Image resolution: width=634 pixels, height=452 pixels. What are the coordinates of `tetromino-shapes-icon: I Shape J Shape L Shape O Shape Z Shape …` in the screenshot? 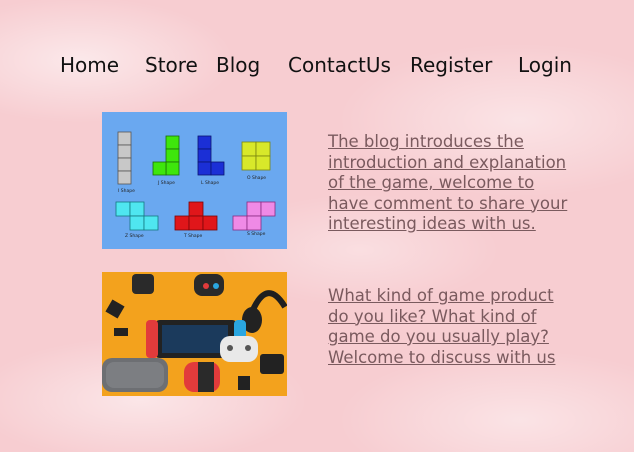 It's located at (194, 180).